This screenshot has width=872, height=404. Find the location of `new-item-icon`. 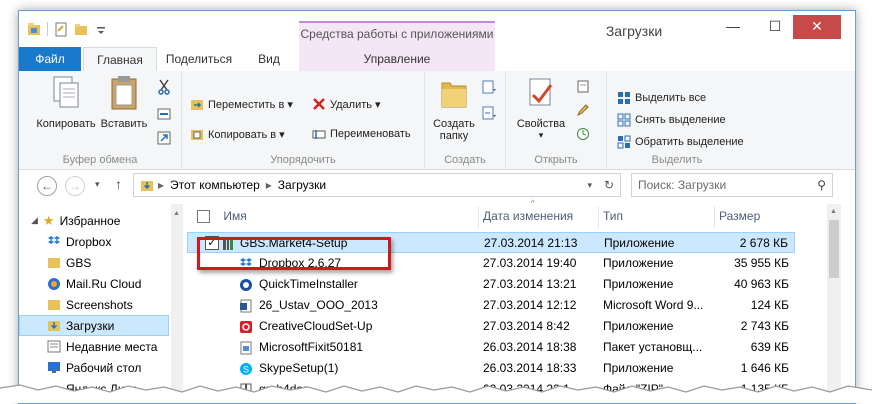

new-item-icon is located at coordinates (489, 87).